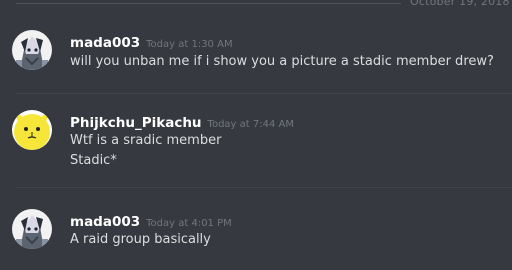 This screenshot has height=270, width=512. Describe the element at coordinates (136, 123) in the screenshot. I see `username: Phijkchu_Pikachu` at that location.